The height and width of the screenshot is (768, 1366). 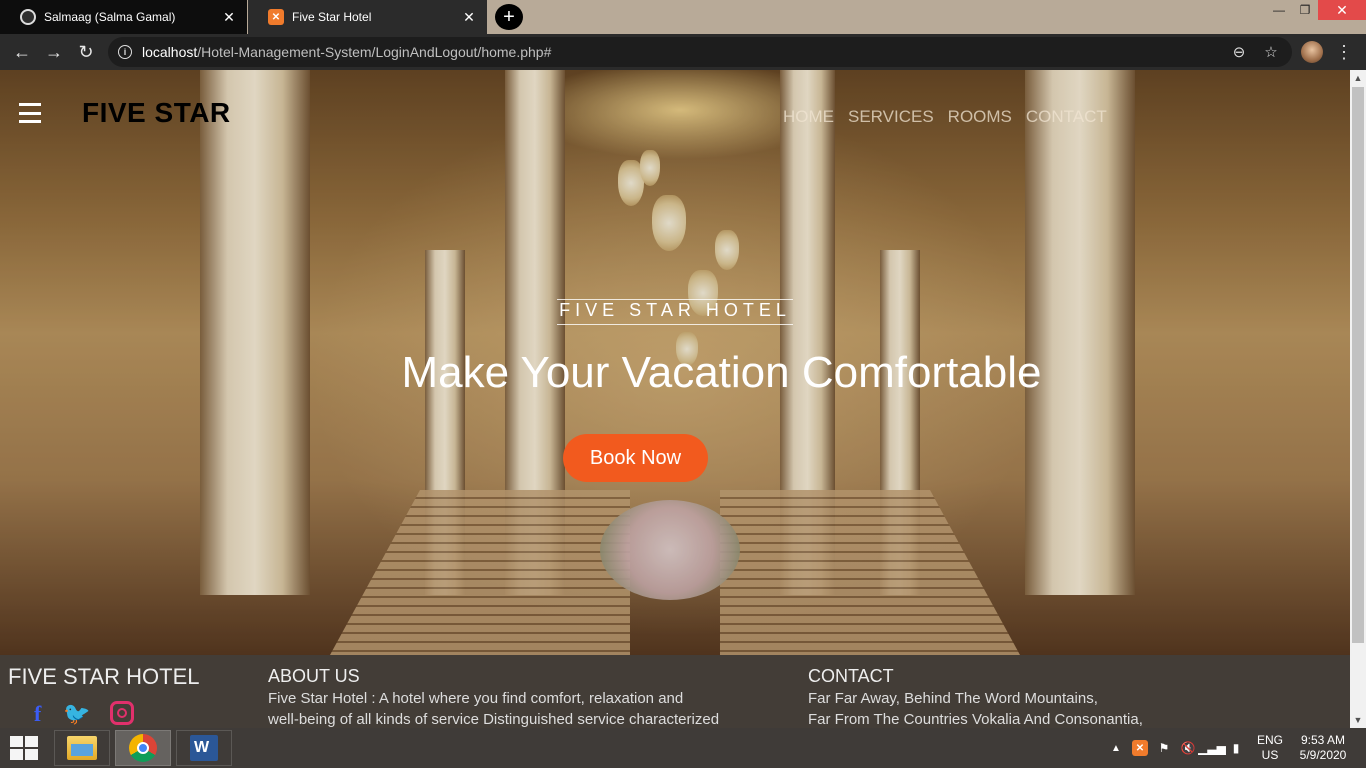 What do you see at coordinates (22, 52) in the screenshot?
I see `back-arrow-icon: ←` at bounding box center [22, 52].